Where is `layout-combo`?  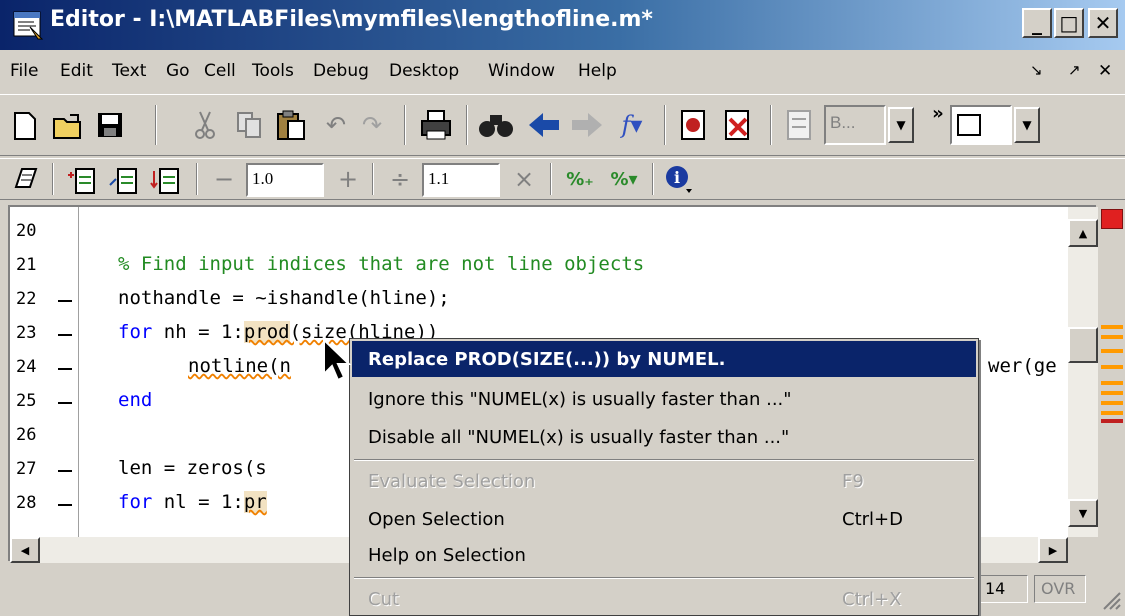 layout-combo is located at coordinates (981, 125).